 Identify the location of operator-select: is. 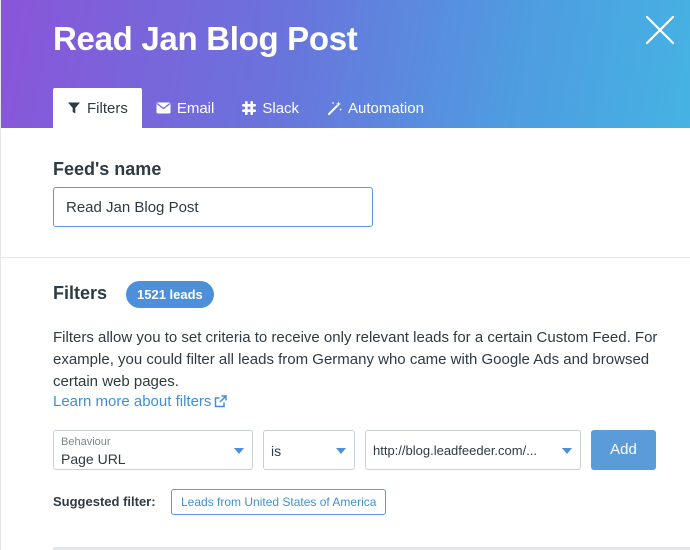
(309, 450).